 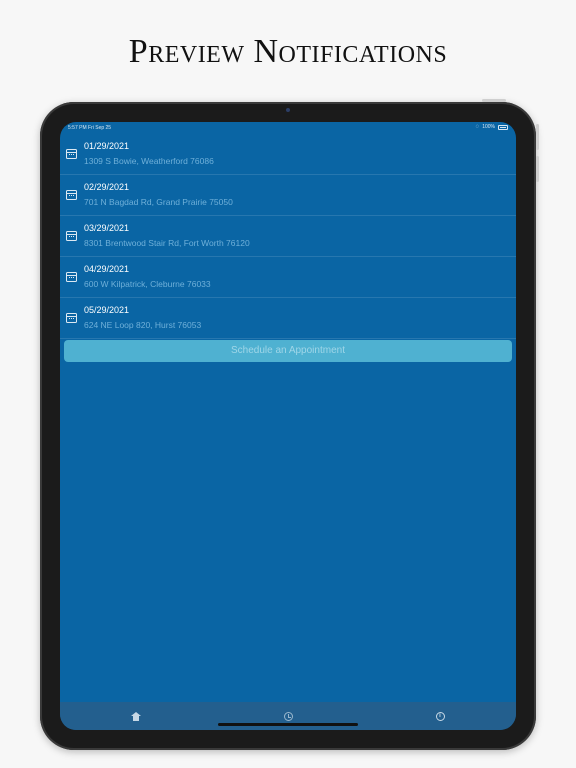 What do you see at coordinates (288, 318) in the screenshot?
I see `appointment-row-5: 05/29/2021 624 NE Loop 820, Hurst 76053` at bounding box center [288, 318].